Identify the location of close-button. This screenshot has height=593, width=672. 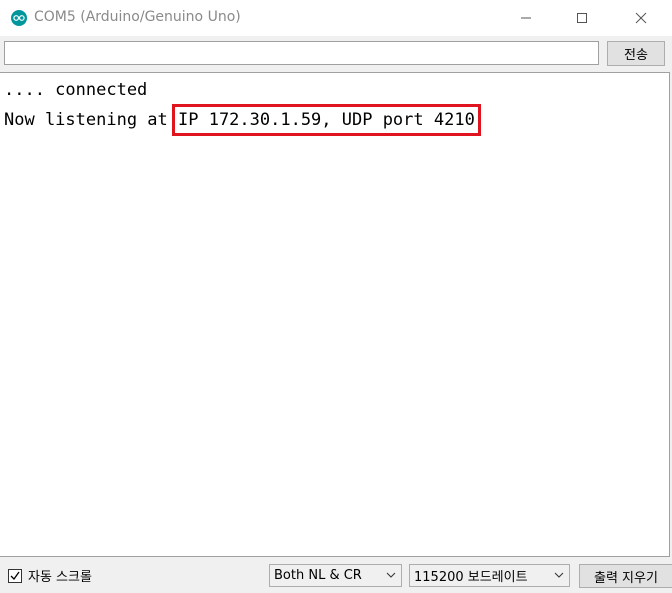
(641, 18).